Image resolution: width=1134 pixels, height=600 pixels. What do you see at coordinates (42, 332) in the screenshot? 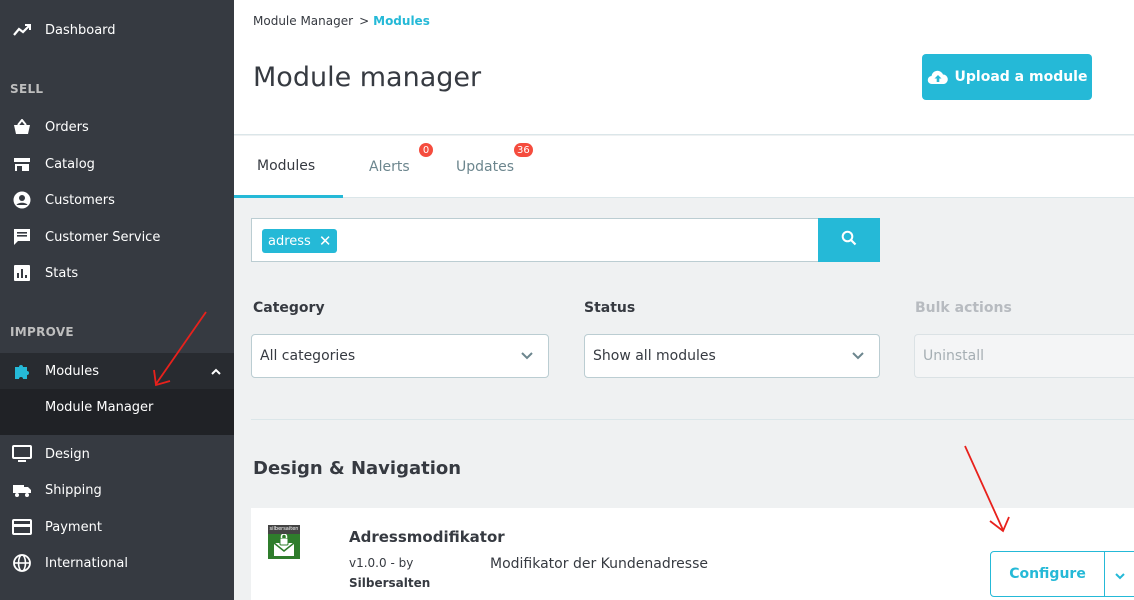
I see `sidebar-section-improve: IMPROVE` at bounding box center [42, 332].